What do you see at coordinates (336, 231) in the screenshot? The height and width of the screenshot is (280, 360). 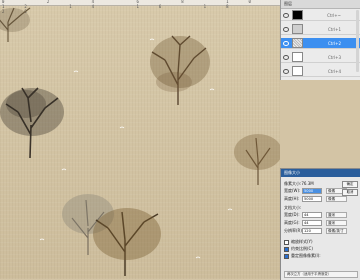 I see `resolution-unit-select: 像素/英寸` at bounding box center [336, 231].